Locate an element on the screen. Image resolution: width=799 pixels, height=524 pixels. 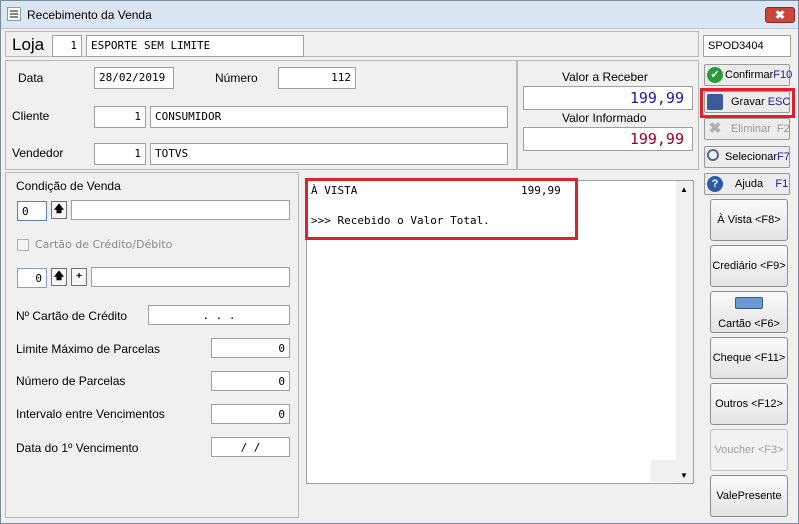
parcelas-field: 0 is located at coordinates (250, 381).